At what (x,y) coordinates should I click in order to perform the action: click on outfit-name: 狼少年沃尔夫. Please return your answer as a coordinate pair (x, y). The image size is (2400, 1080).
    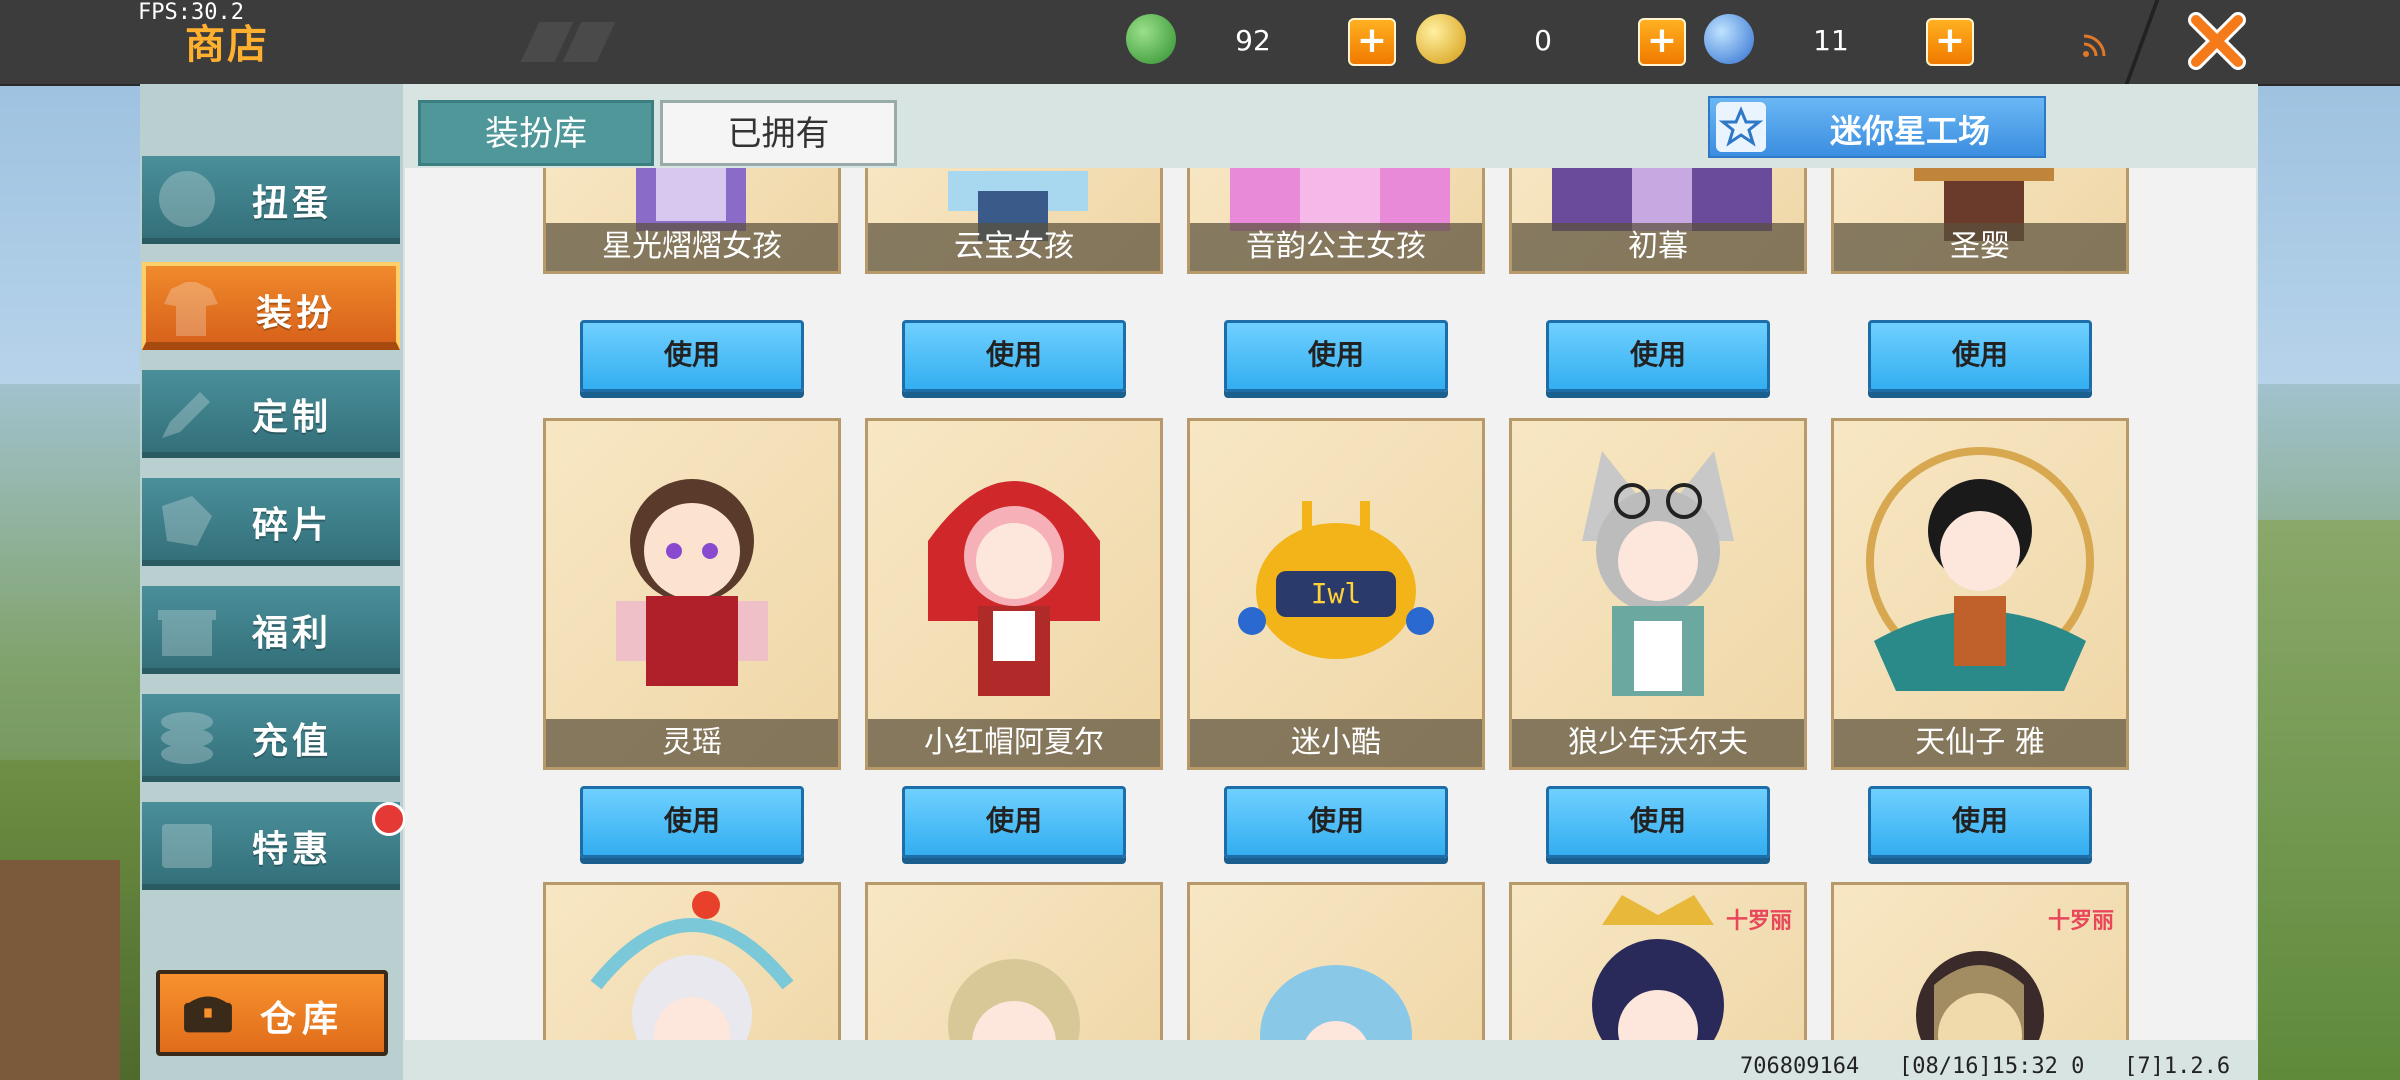
    Looking at the image, I should click on (1658, 743).